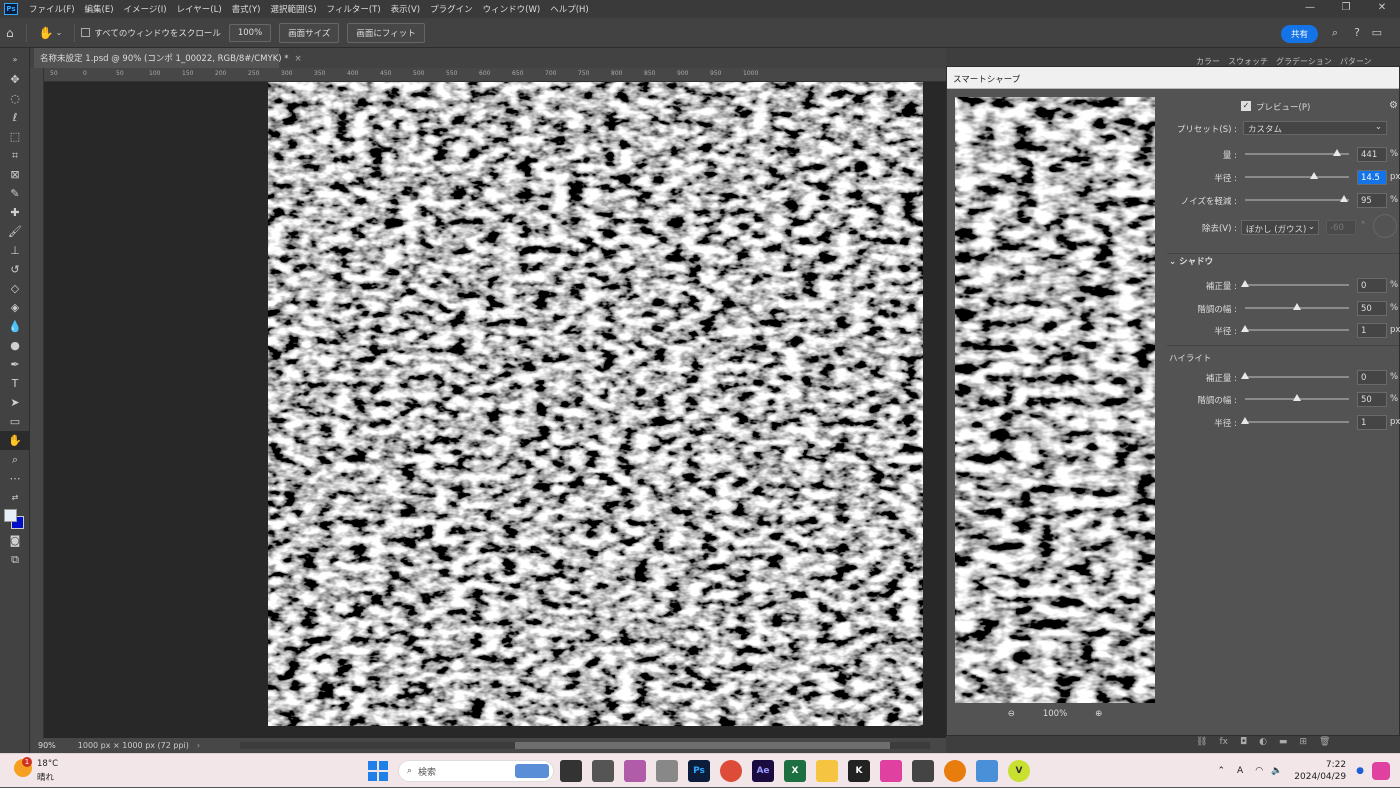  Describe the element at coordinates (1223, 742) in the screenshot. I see `fx-icon: fx` at that location.